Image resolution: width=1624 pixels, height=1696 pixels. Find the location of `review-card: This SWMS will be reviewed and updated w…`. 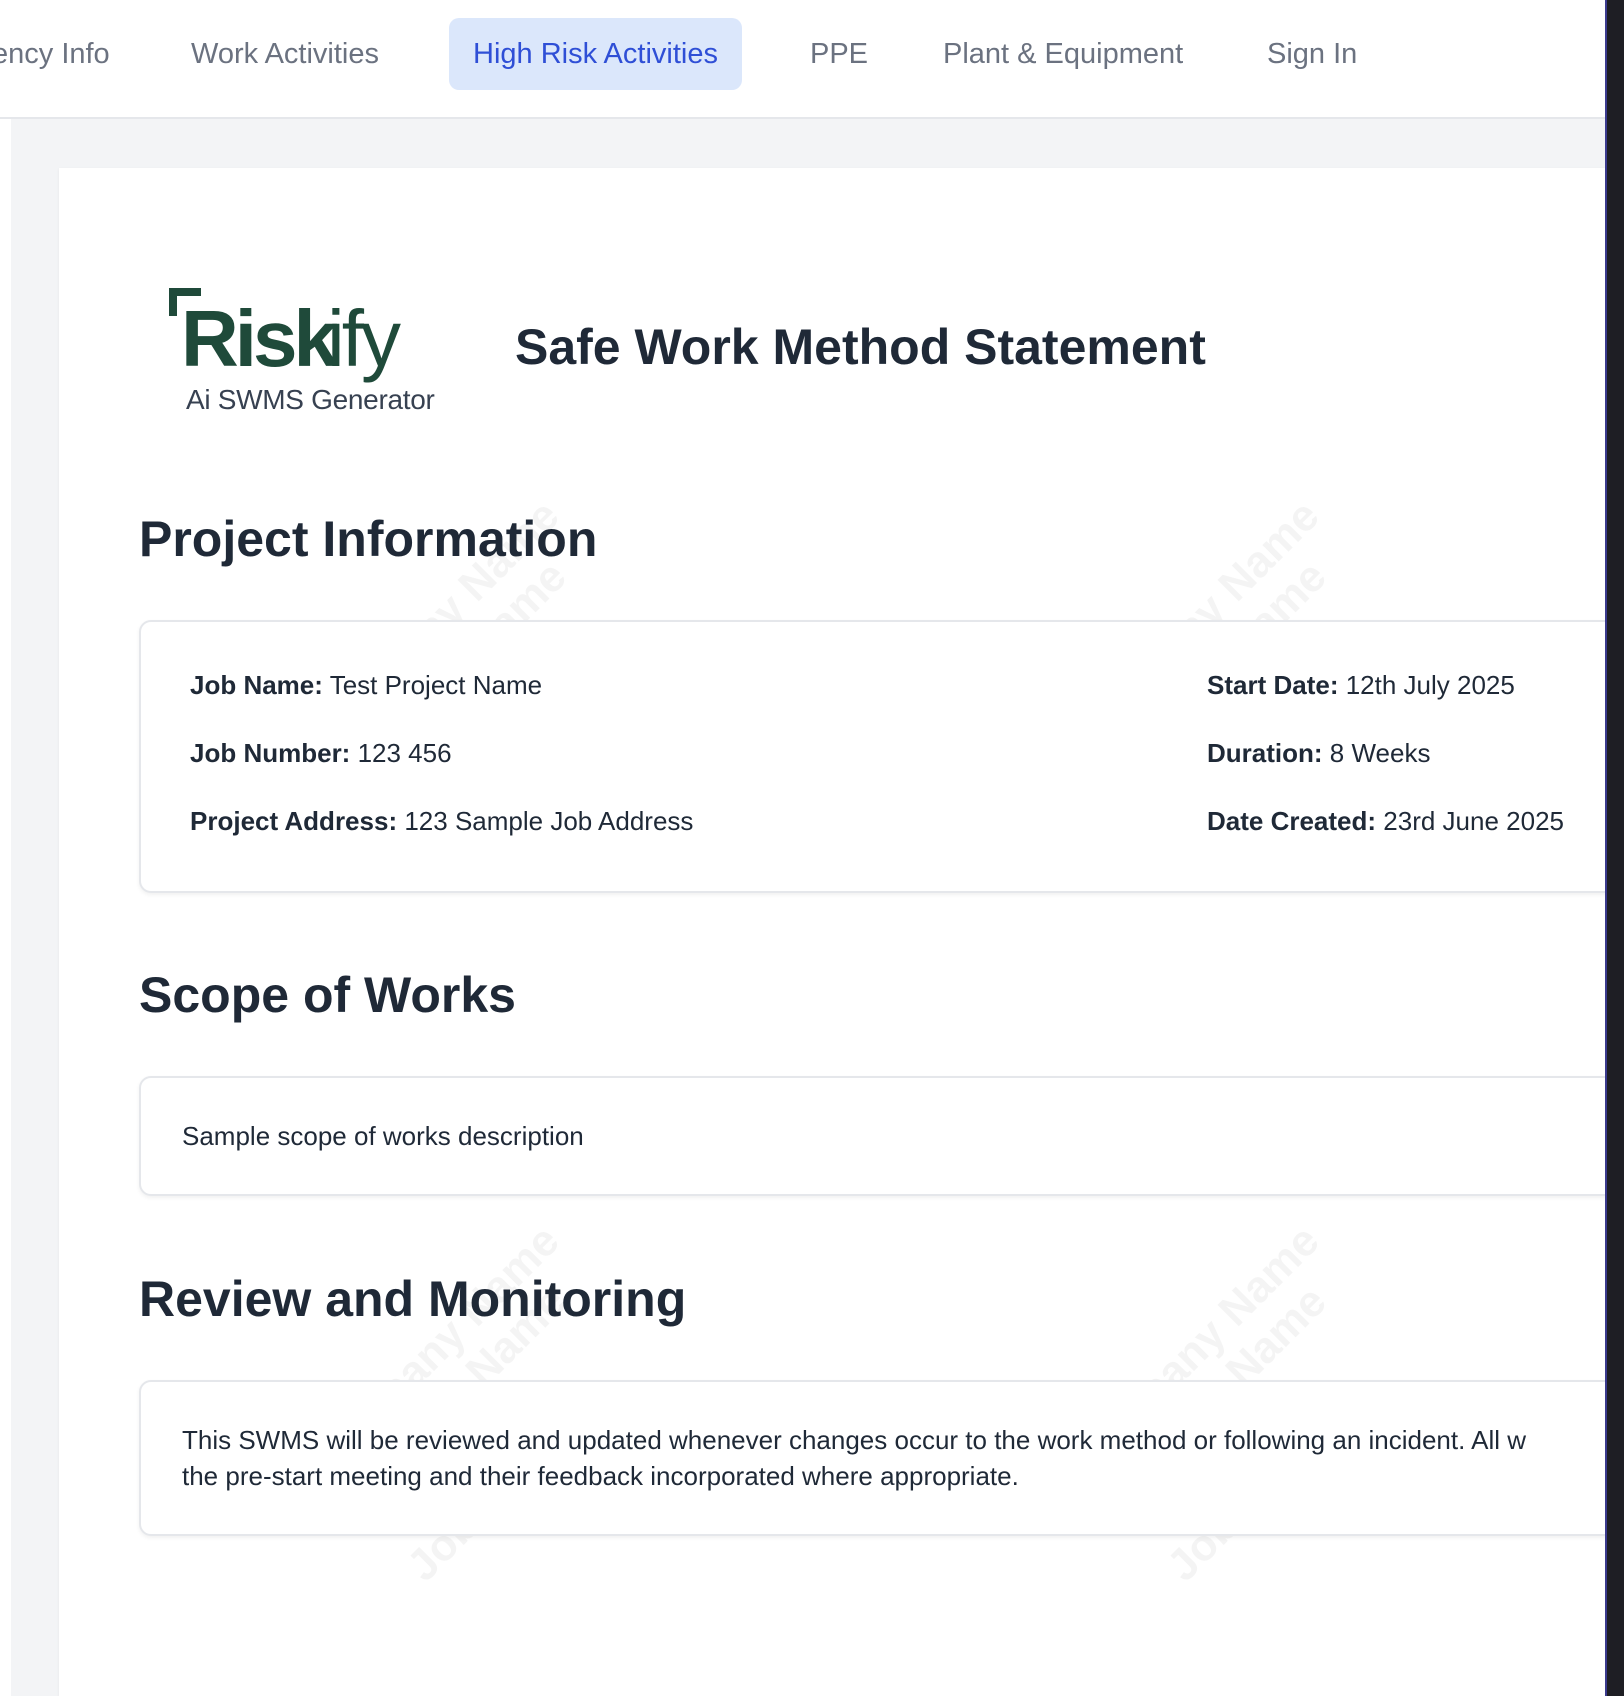

review-card: This SWMS will be reviewed and updated w… is located at coordinates (872, 1458).